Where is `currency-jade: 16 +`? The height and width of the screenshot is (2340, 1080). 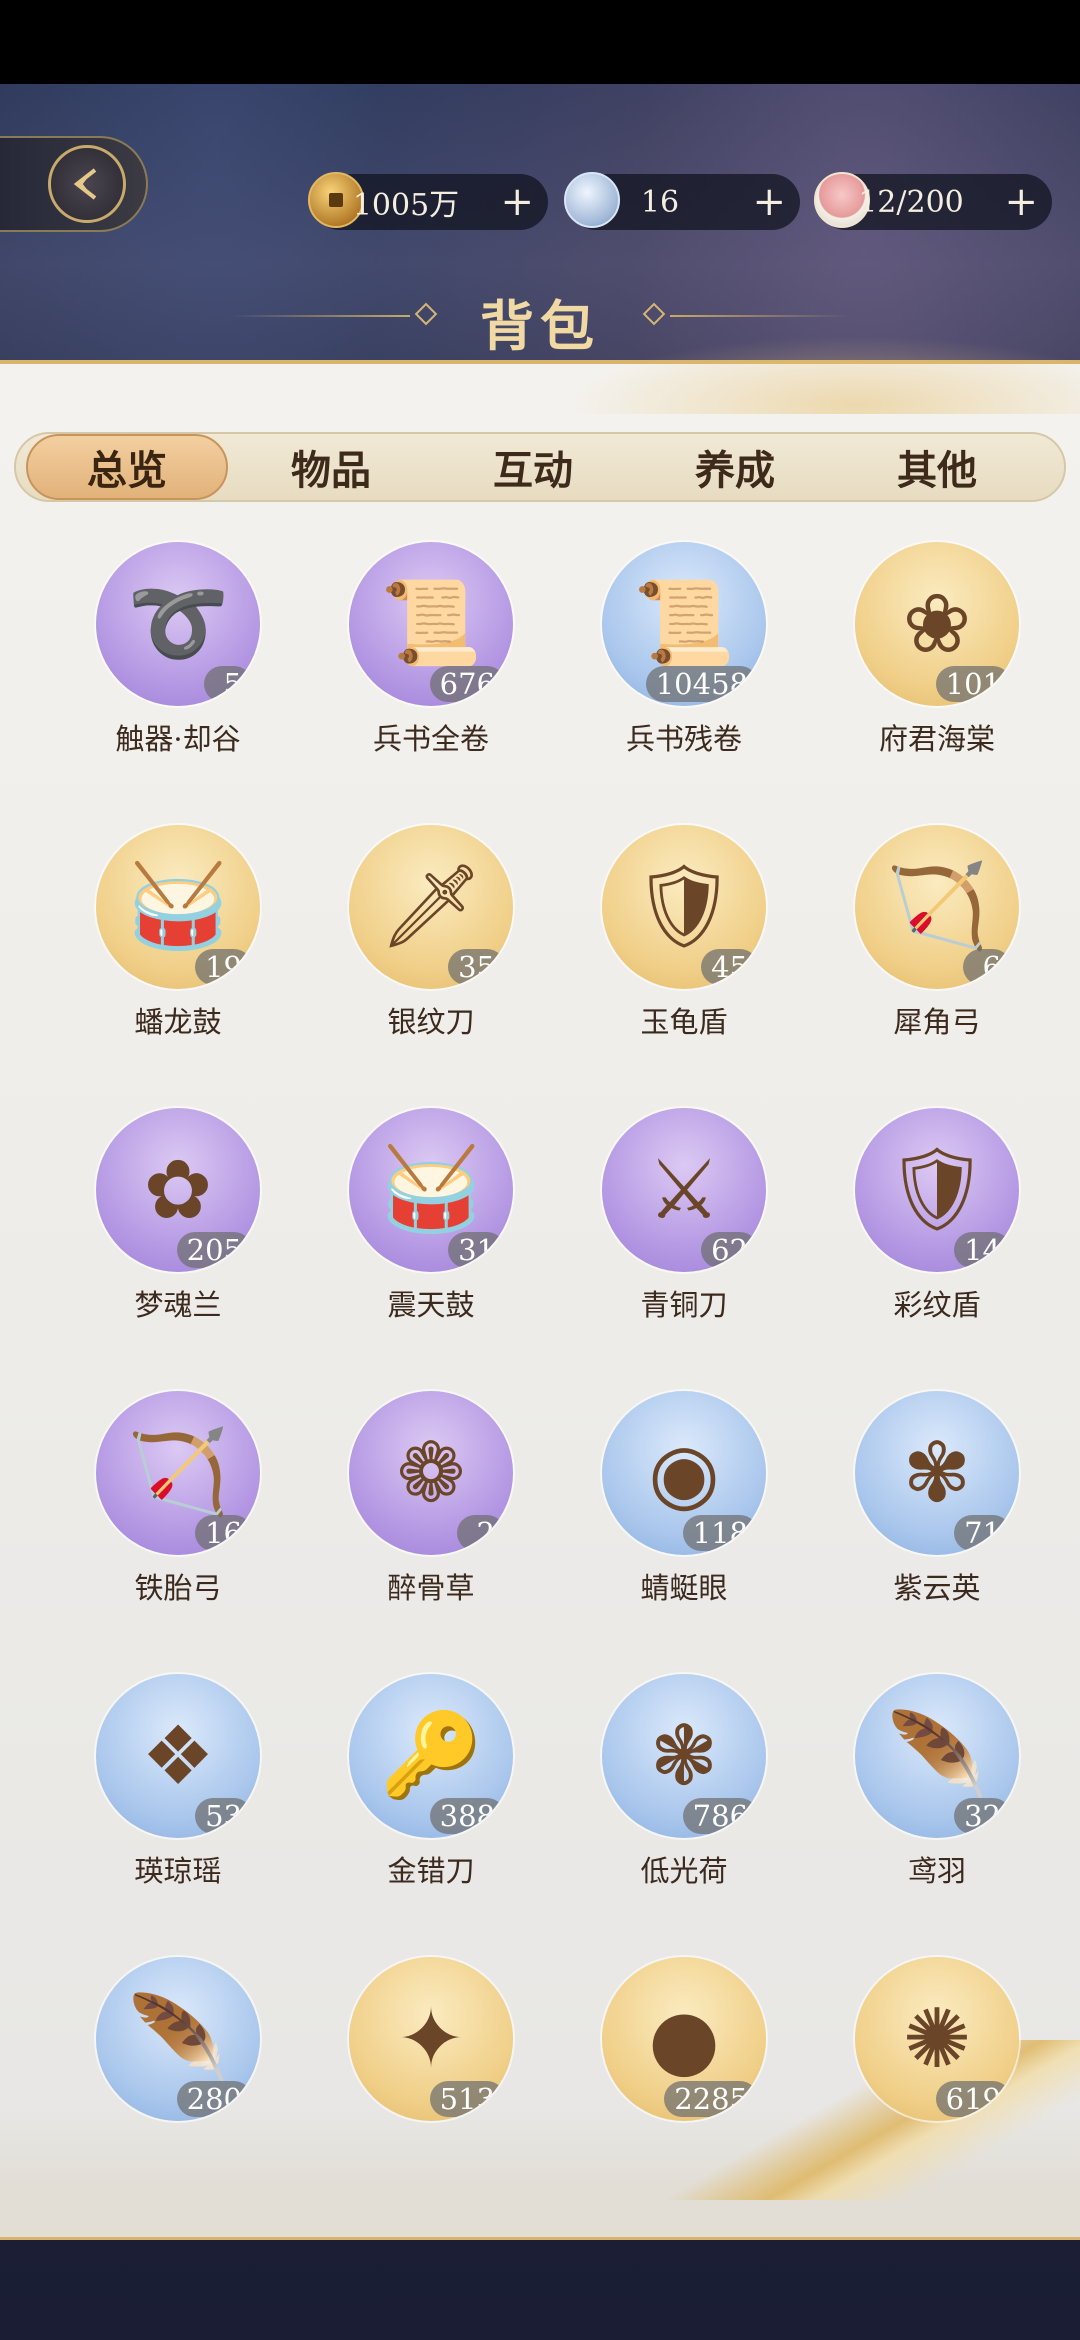
currency-jade: 16 + is located at coordinates (682, 201).